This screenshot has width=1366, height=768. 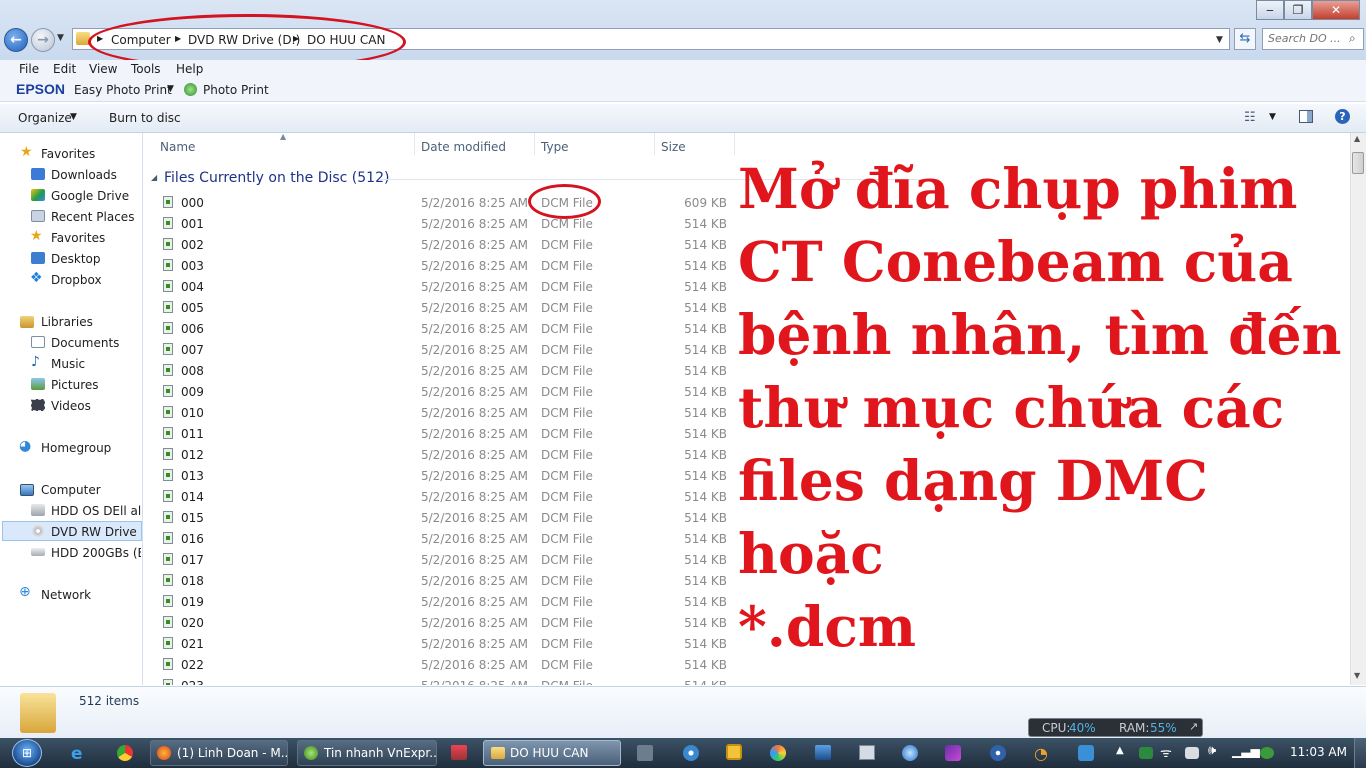 What do you see at coordinates (443, 644) in the screenshot?
I see `table-row: 021 5/2/2016 8:25 AM DCM File 514 KB` at bounding box center [443, 644].